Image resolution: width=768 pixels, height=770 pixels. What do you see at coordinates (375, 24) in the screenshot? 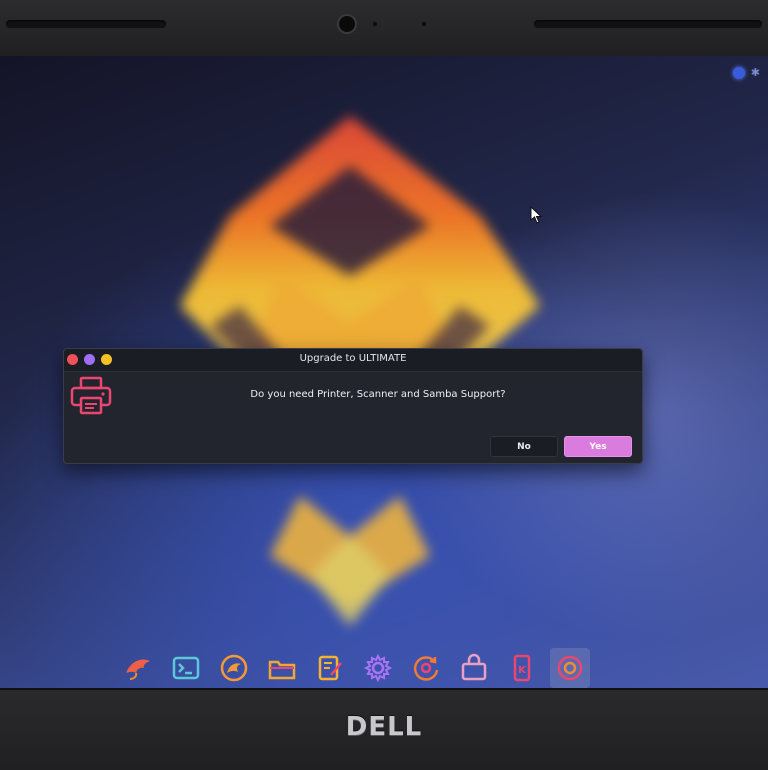
I see `webcam-sensor` at bounding box center [375, 24].